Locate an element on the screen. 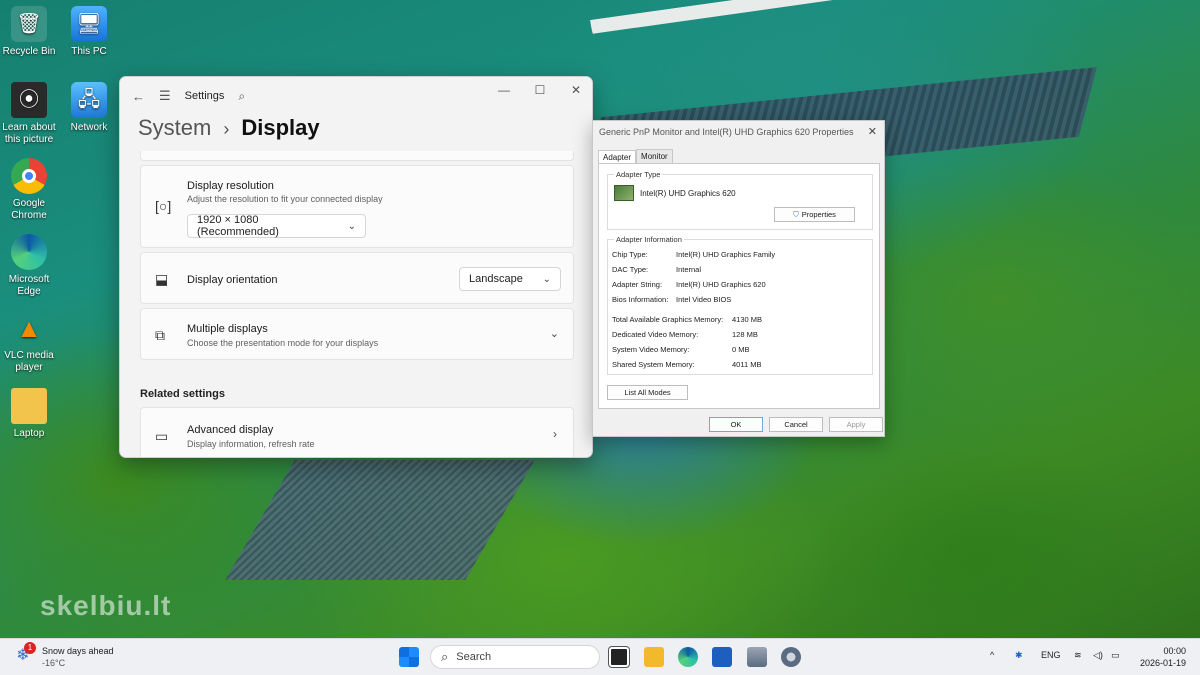 This screenshot has height=675, width=1200. desktop-icon-chrome: Google Chrome is located at coordinates (30, 190).